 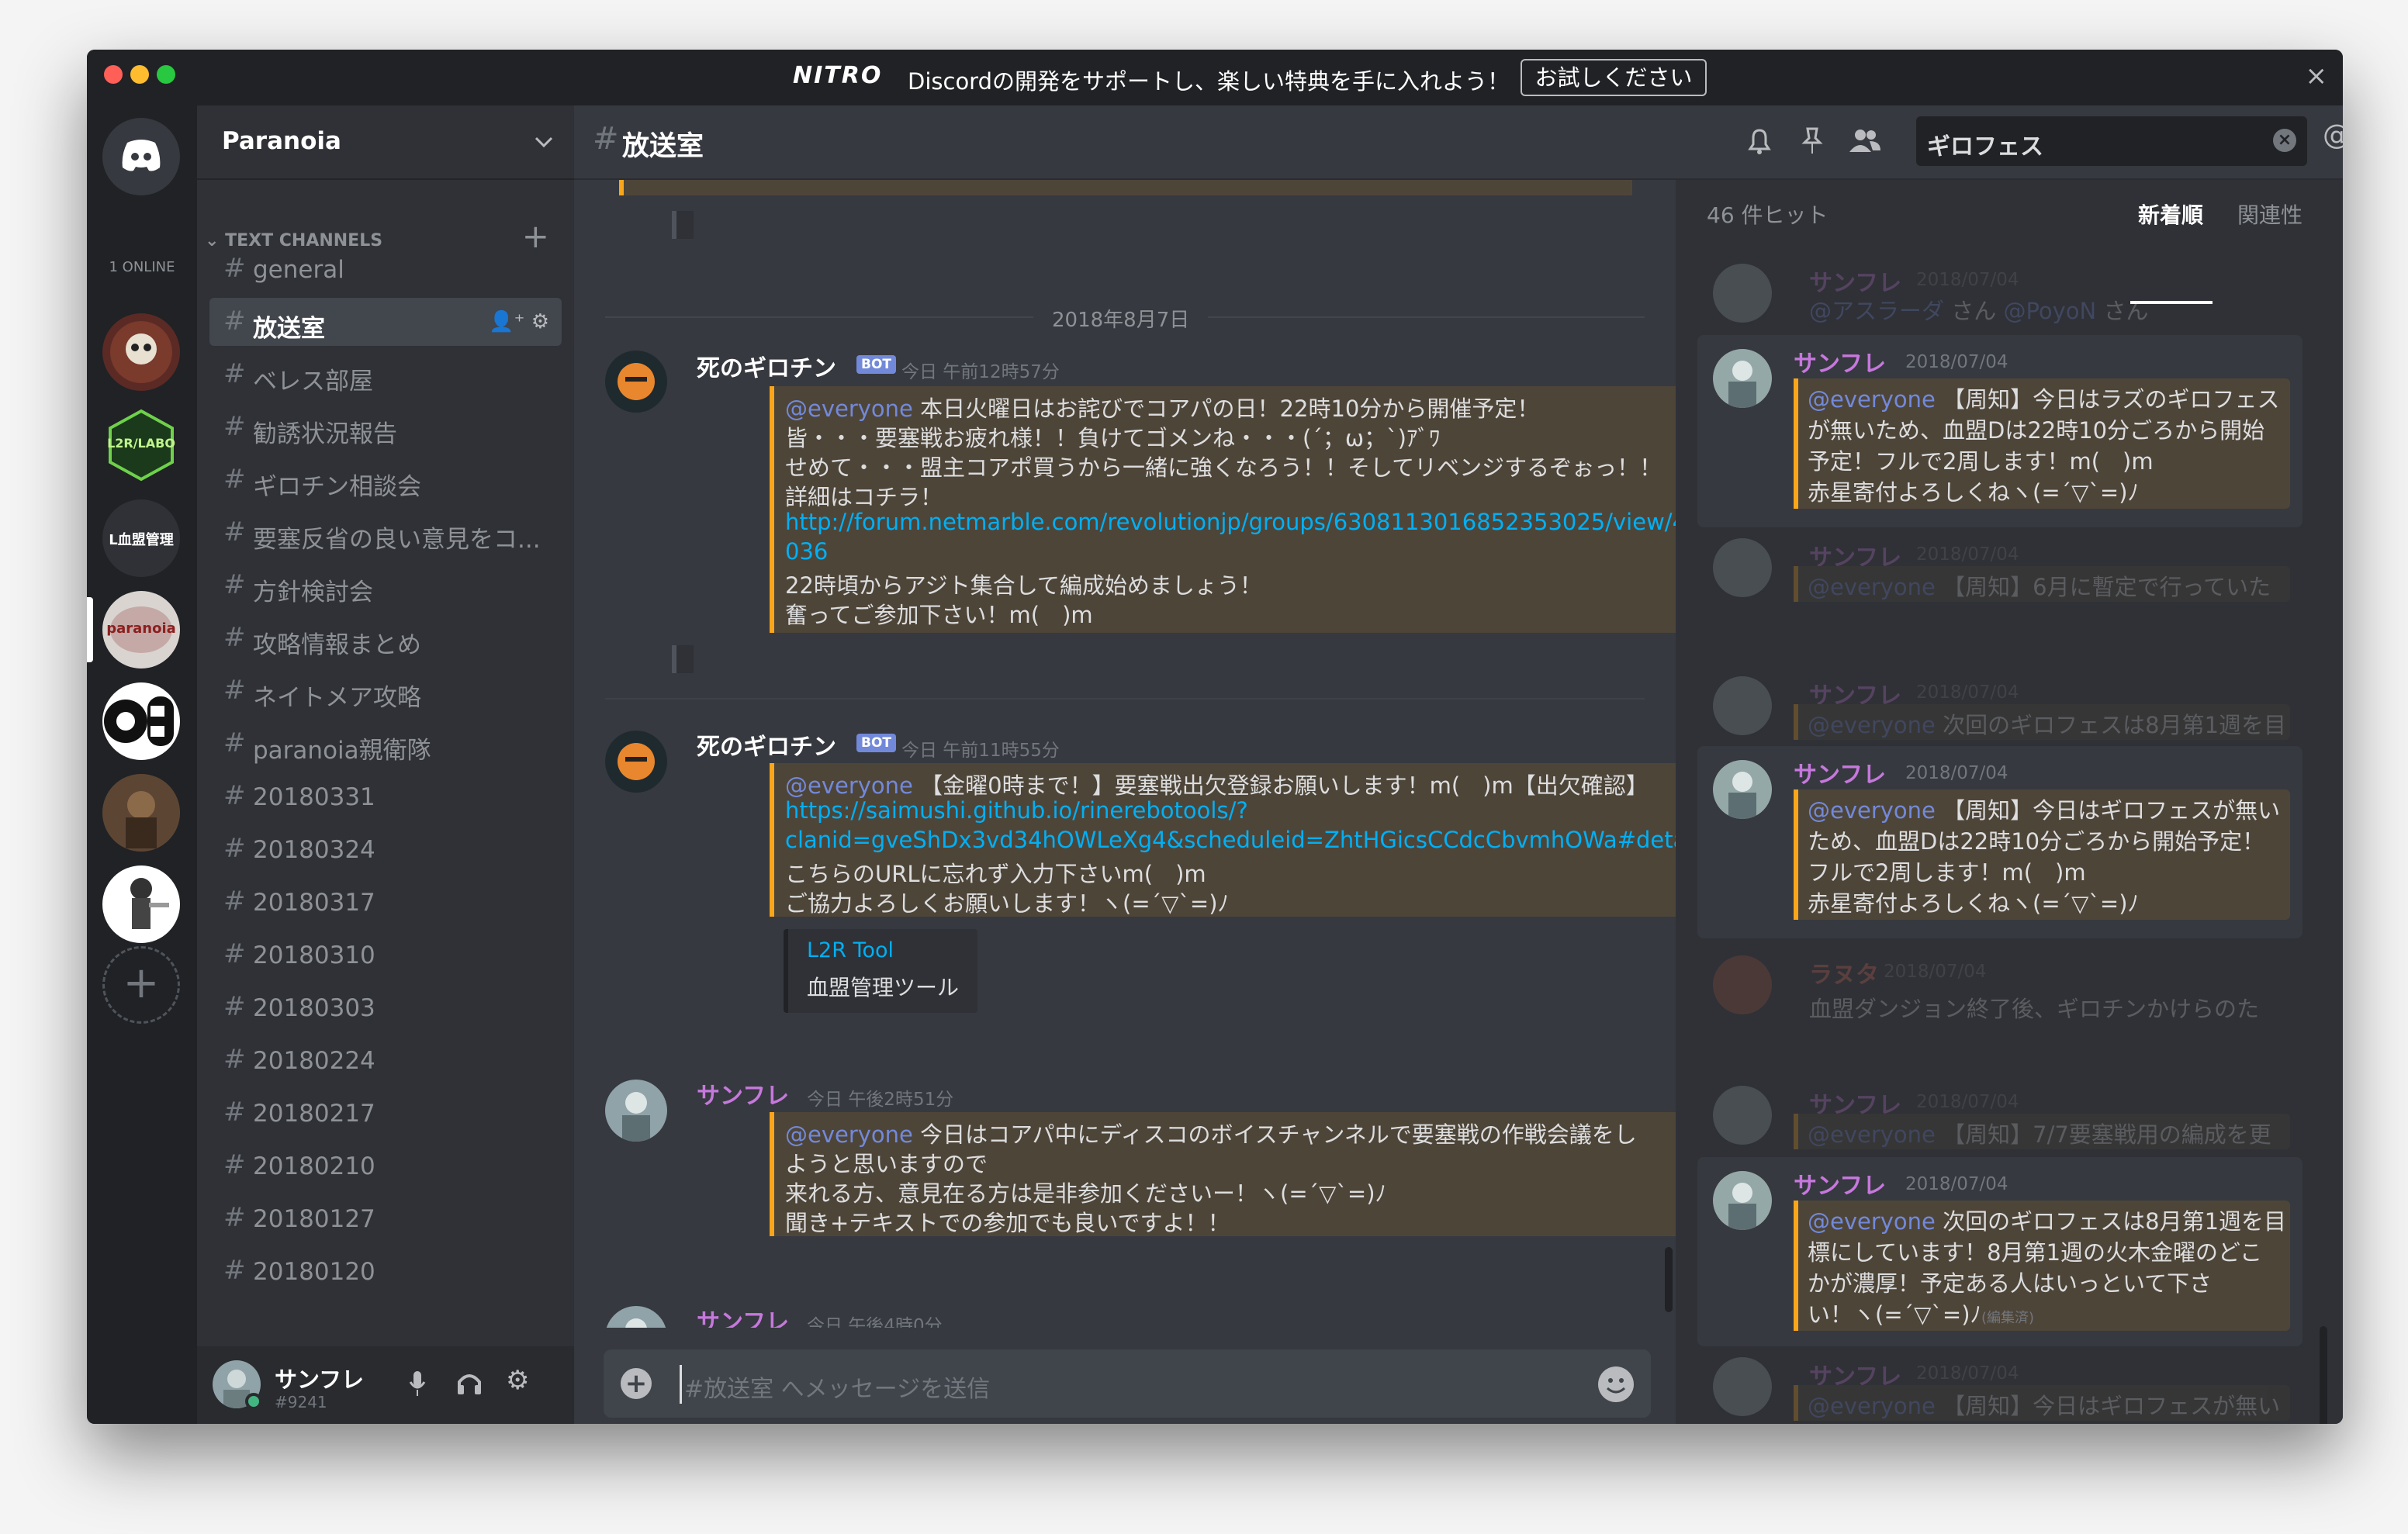 I want to click on results-scrollbar, so click(x=2323, y=1375).